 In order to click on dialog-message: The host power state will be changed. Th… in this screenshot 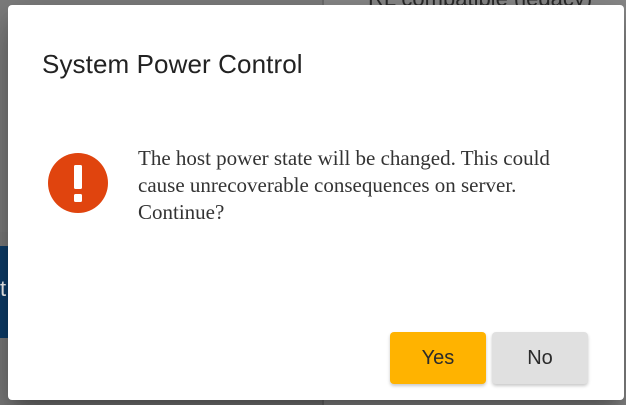, I will do `click(344, 185)`.